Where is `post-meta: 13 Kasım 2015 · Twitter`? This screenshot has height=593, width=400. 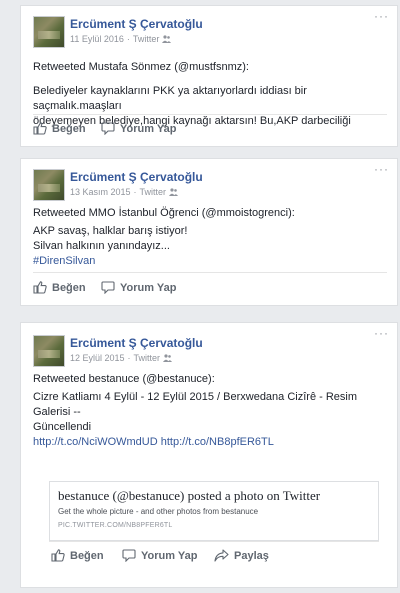
post-meta: 13 Kasım 2015 · Twitter is located at coordinates (124, 192).